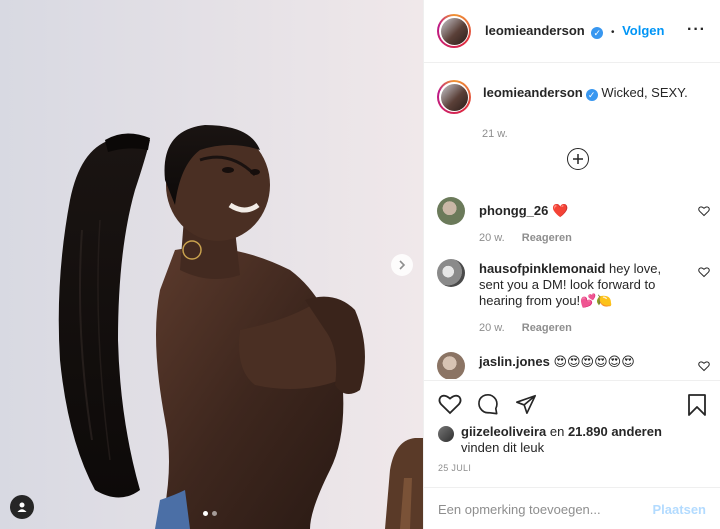  Describe the element at coordinates (526, 405) in the screenshot. I see `share-icon` at that location.